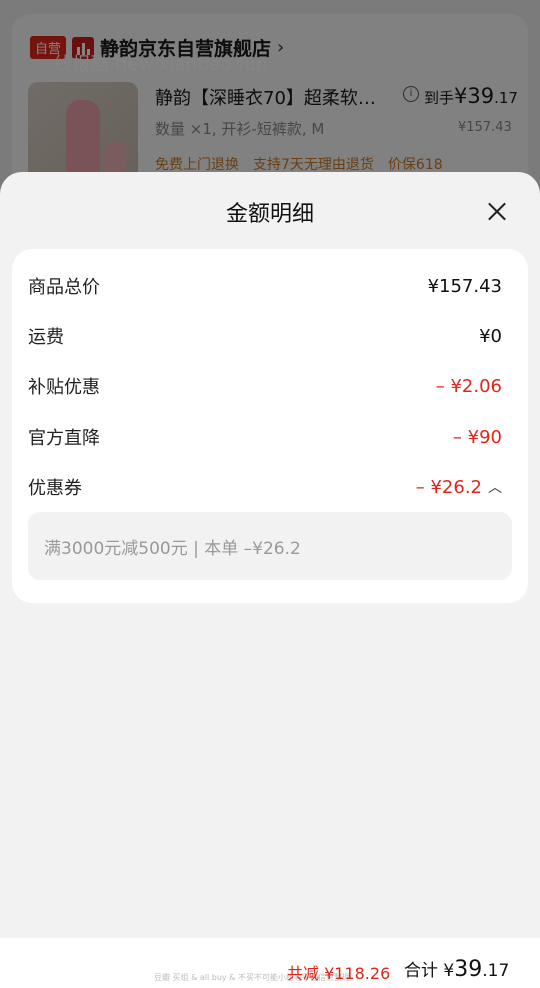 The width and height of the screenshot is (540, 988). I want to click on total-label: 合计 ¥, so click(429, 971).